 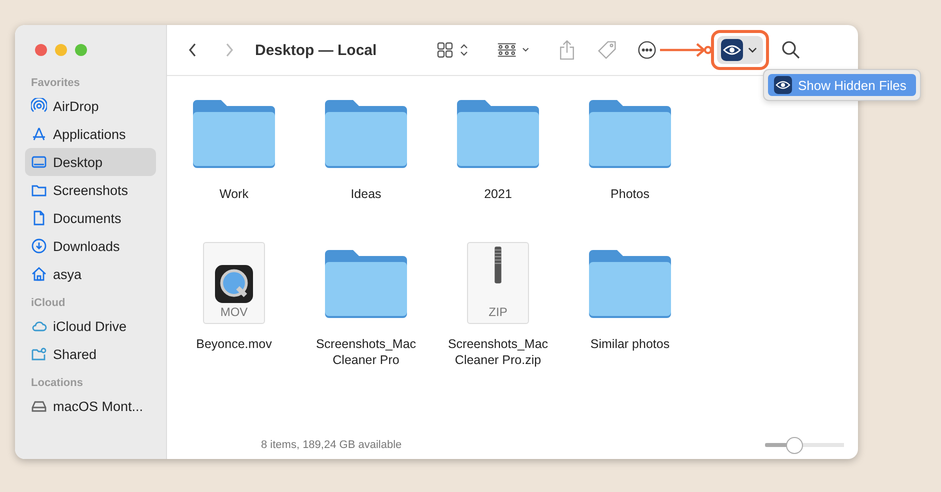 I want to click on file-name: Similar photos, so click(x=630, y=344).